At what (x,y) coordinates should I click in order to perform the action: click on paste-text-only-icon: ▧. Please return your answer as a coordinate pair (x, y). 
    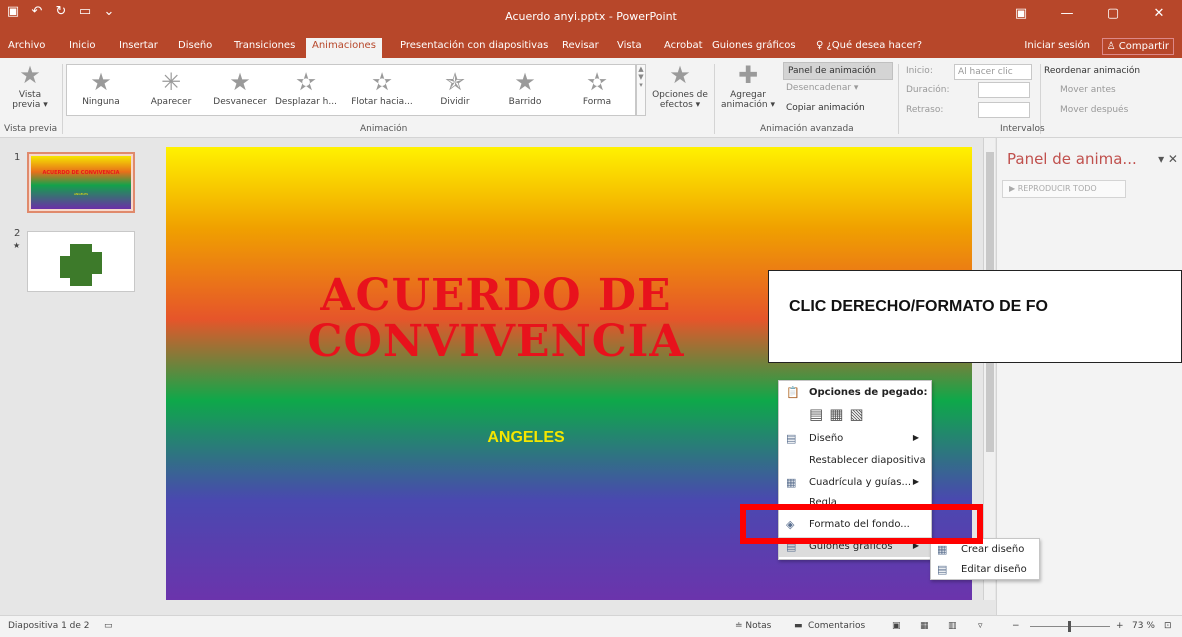
    Looking at the image, I should click on (856, 414).